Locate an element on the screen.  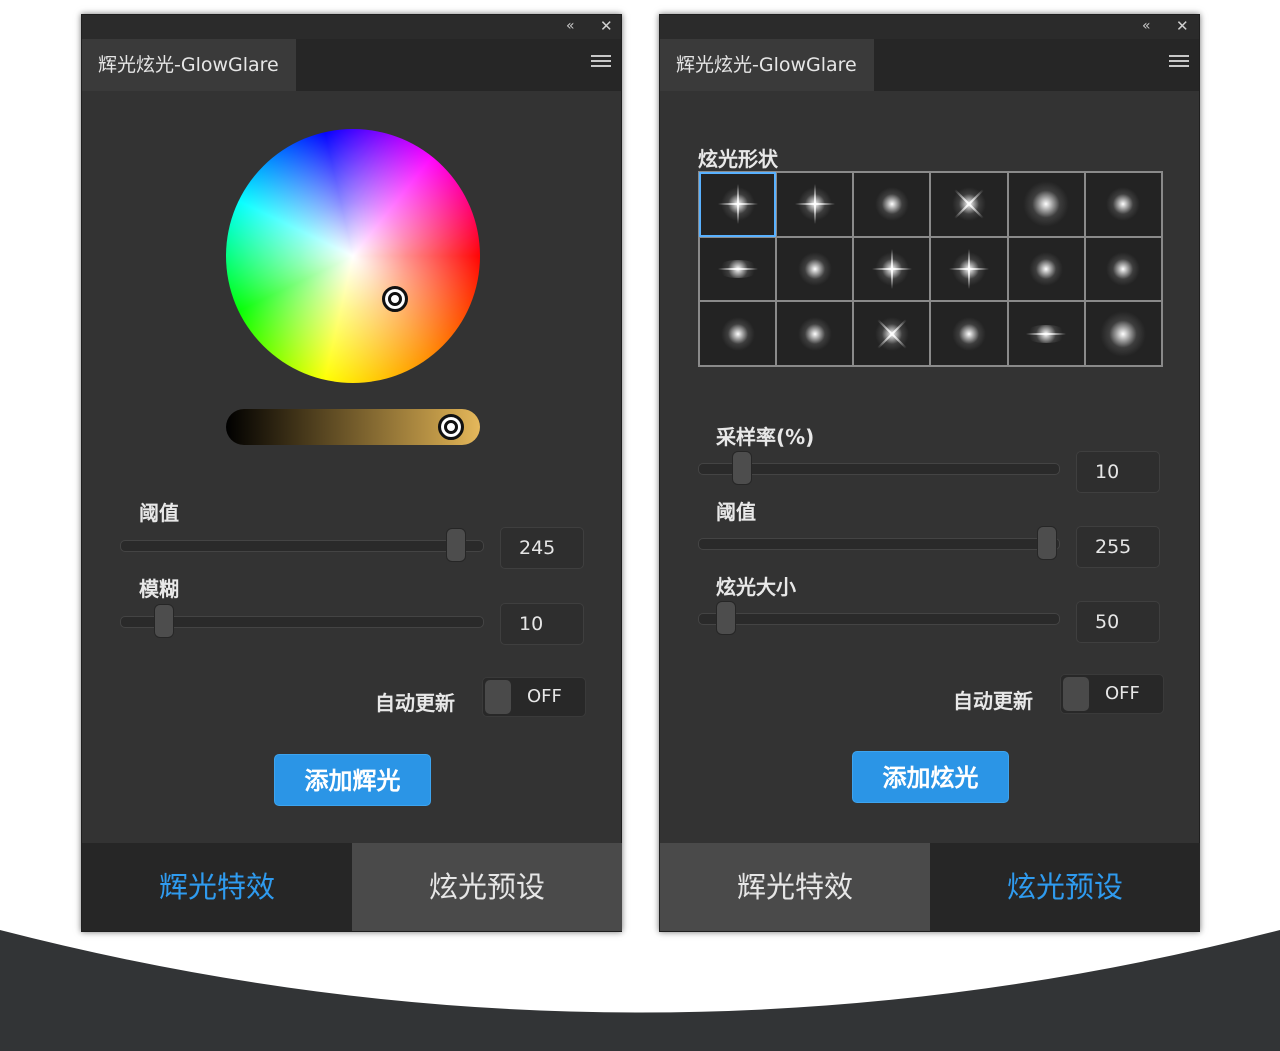
sample-rate-input: 10 is located at coordinates (1118, 472).